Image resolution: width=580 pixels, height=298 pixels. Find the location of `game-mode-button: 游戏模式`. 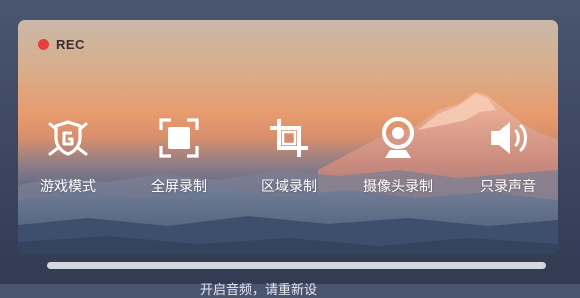

game-mode-button: 游戏模式 is located at coordinates (68, 156).